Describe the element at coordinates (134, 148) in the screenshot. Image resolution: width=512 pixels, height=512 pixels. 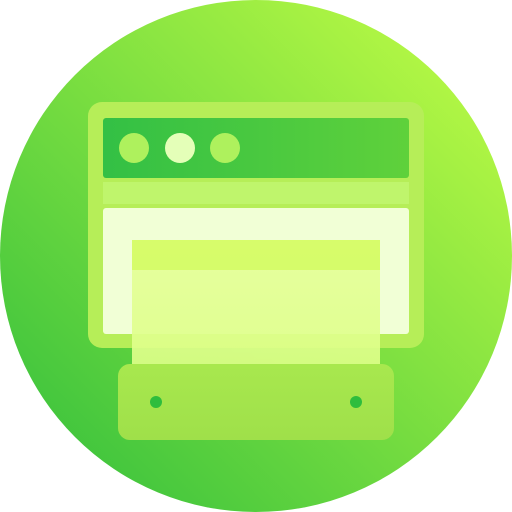
I see `window-dot-left` at that location.